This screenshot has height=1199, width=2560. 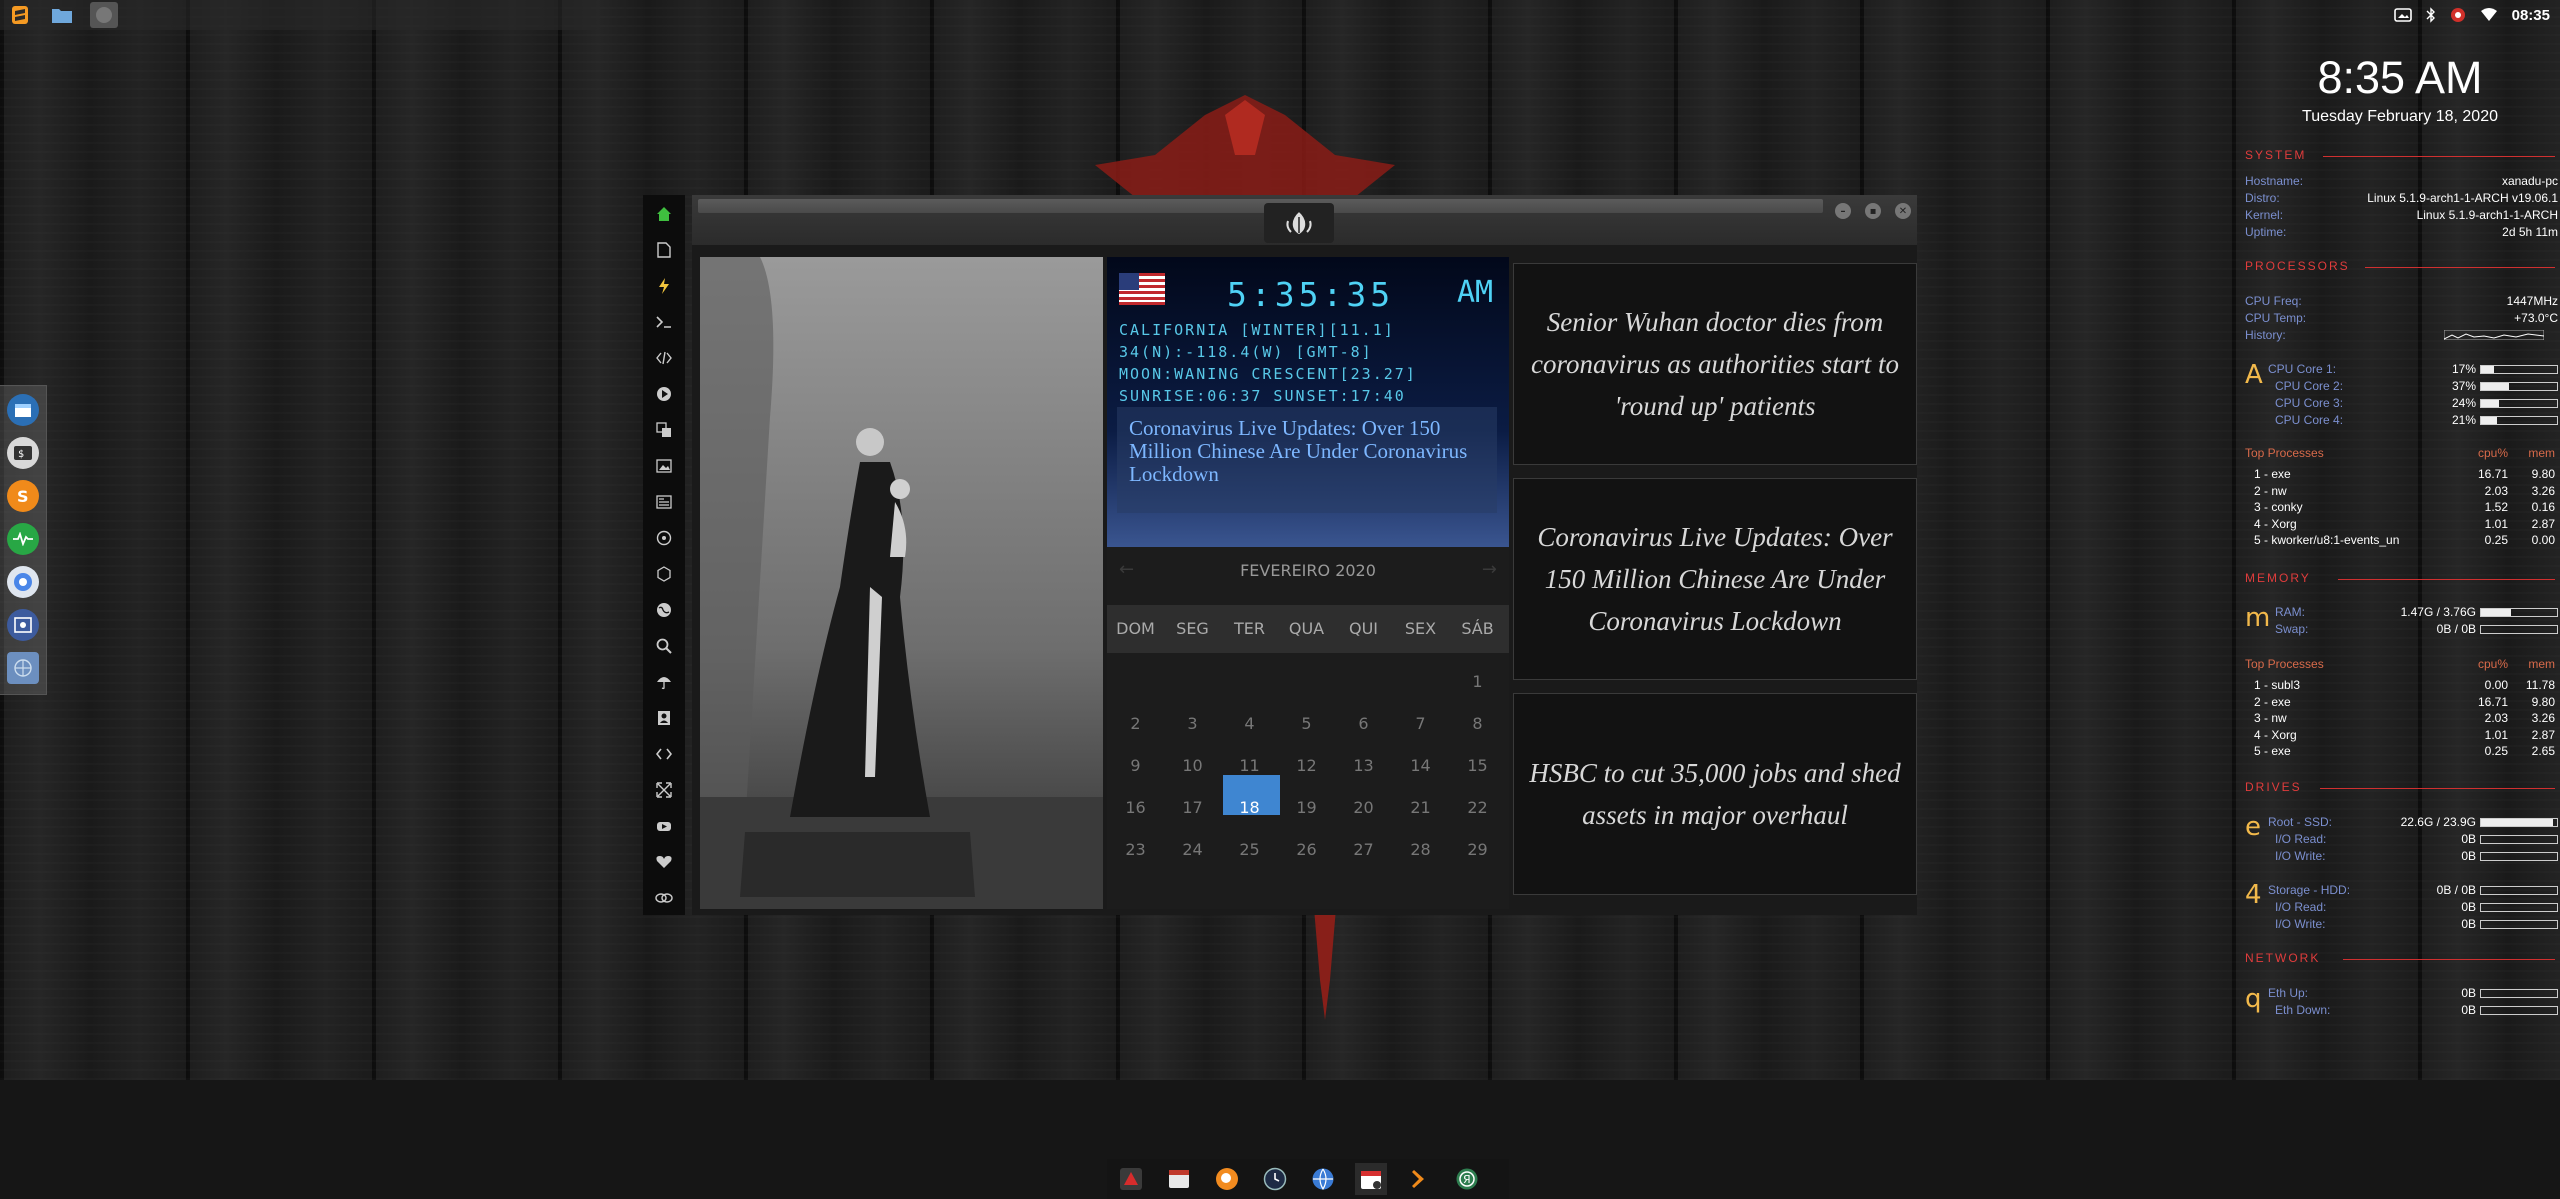 What do you see at coordinates (1477, 807) in the screenshot?
I see `calendar-day: 22` at bounding box center [1477, 807].